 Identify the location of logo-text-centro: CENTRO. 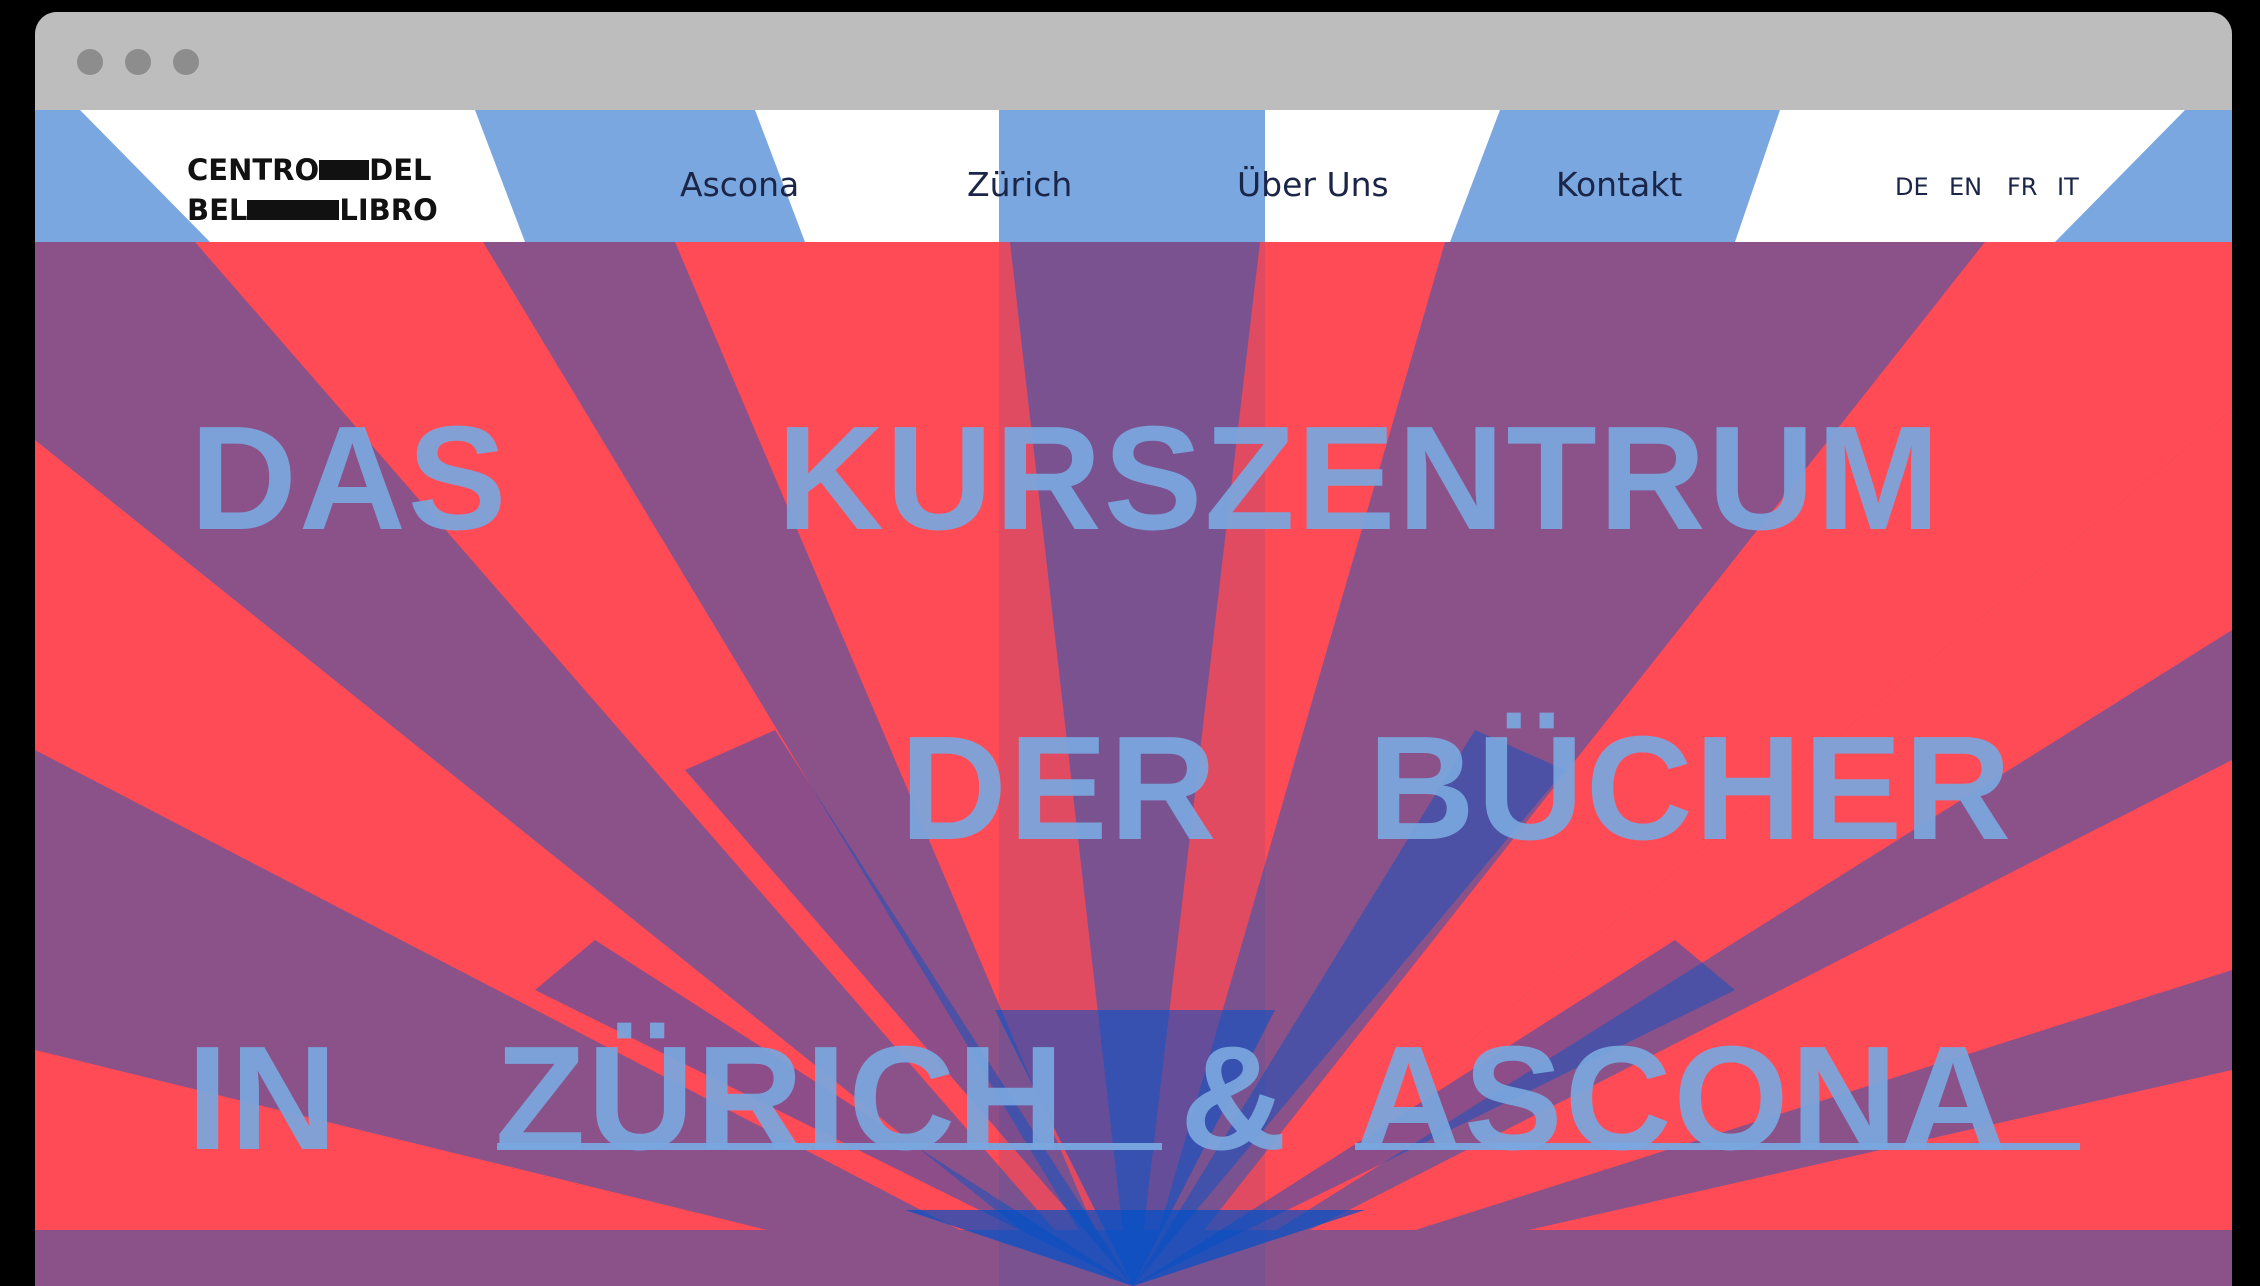
(253, 170).